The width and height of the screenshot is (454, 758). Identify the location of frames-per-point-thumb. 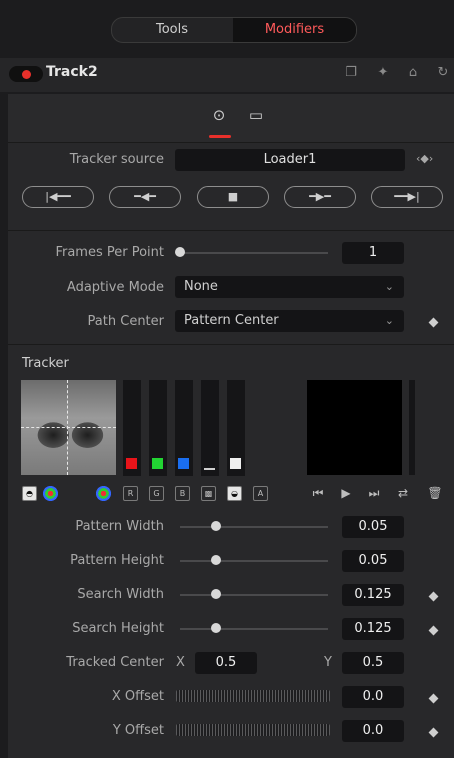
(180, 252).